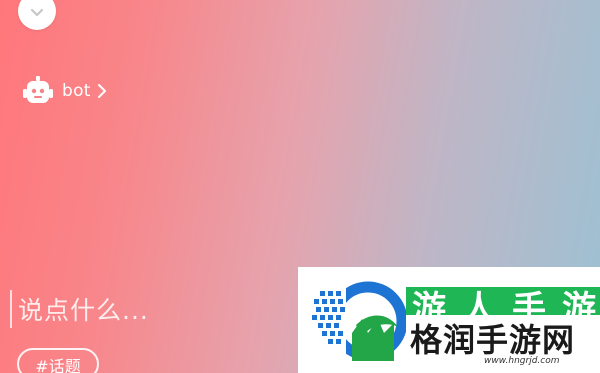 This screenshot has width=600, height=373. I want to click on text-caret, so click(11, 309).